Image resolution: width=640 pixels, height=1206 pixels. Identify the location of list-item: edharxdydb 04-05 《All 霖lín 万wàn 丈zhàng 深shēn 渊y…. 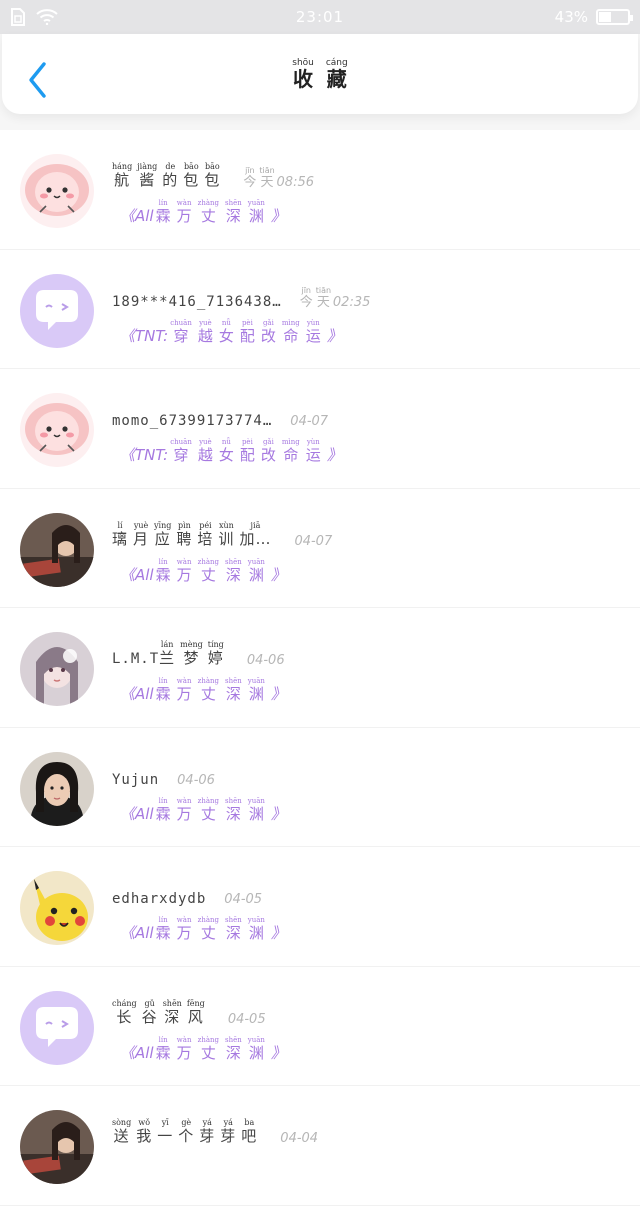
(320, 907).